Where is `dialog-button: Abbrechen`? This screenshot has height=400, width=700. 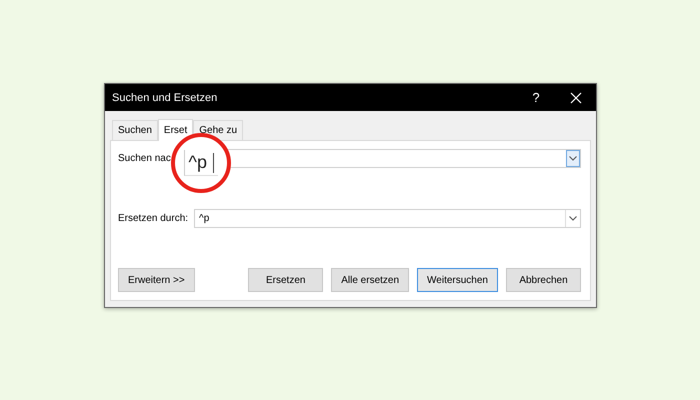 dialog-button: Abbrechen is located at coordinates (543, 280).